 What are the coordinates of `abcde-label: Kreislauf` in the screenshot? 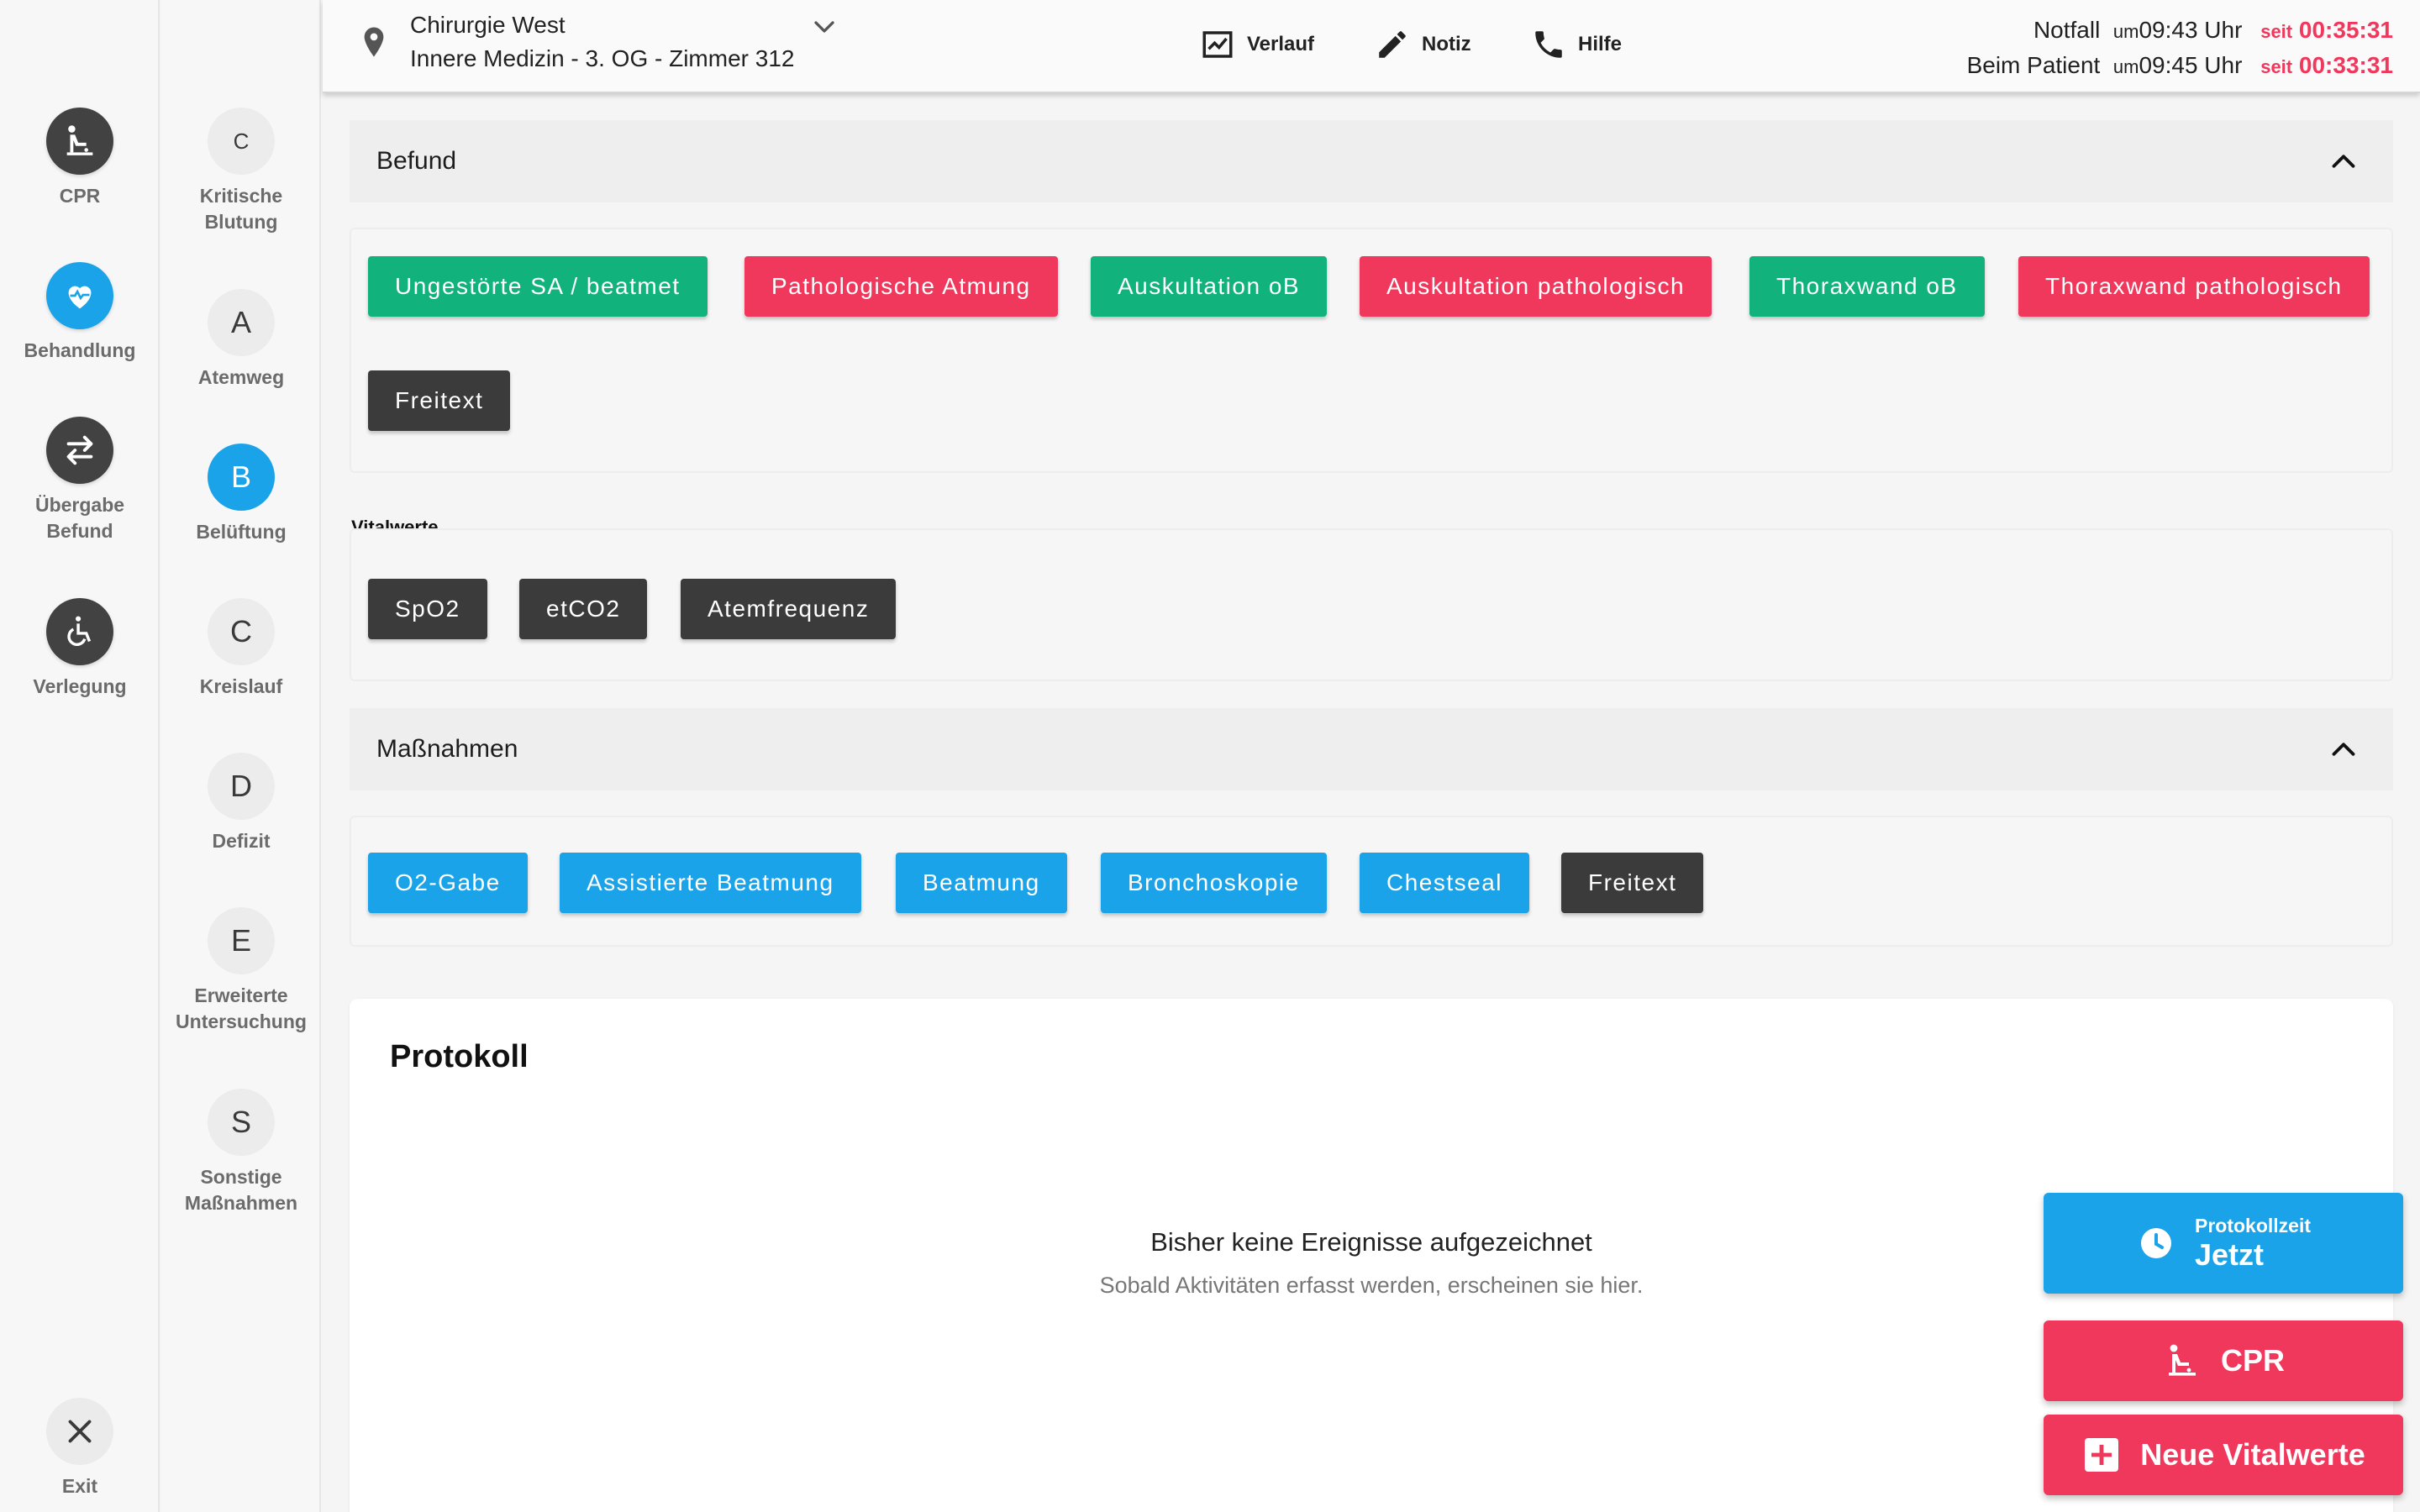 It's located at (241, 686).